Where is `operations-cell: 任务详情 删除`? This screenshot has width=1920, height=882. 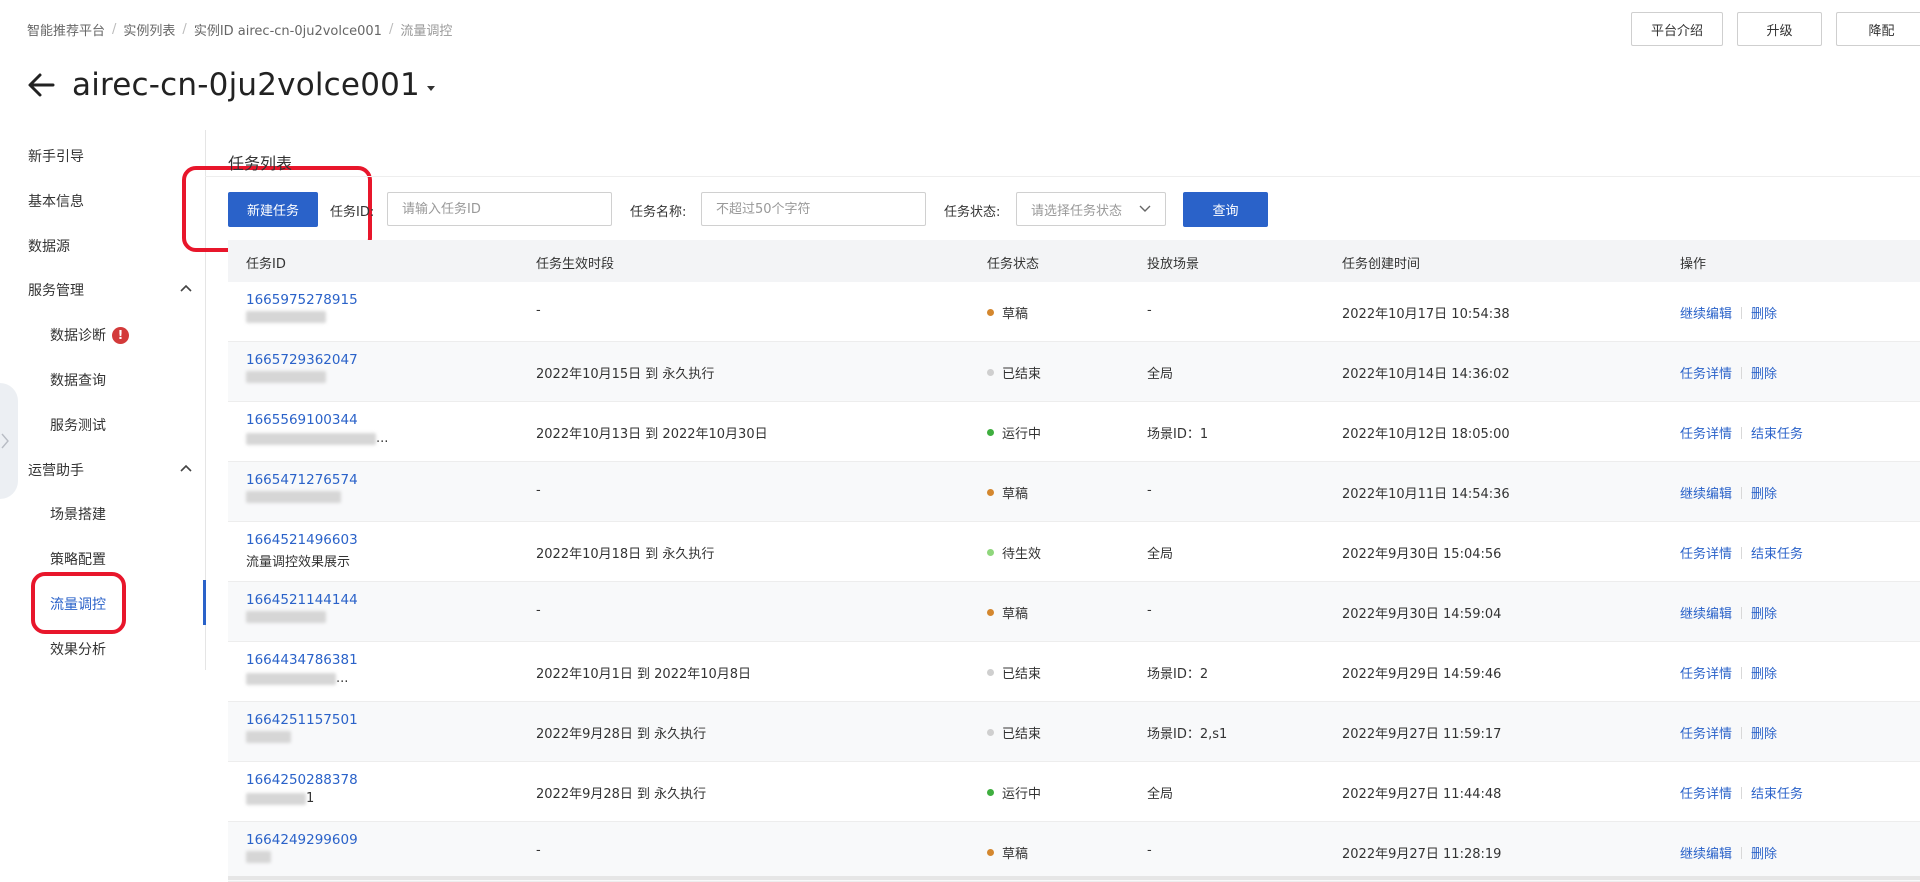
operations-cell: 任务详情 删除 is located at coordinates (1728, 372).